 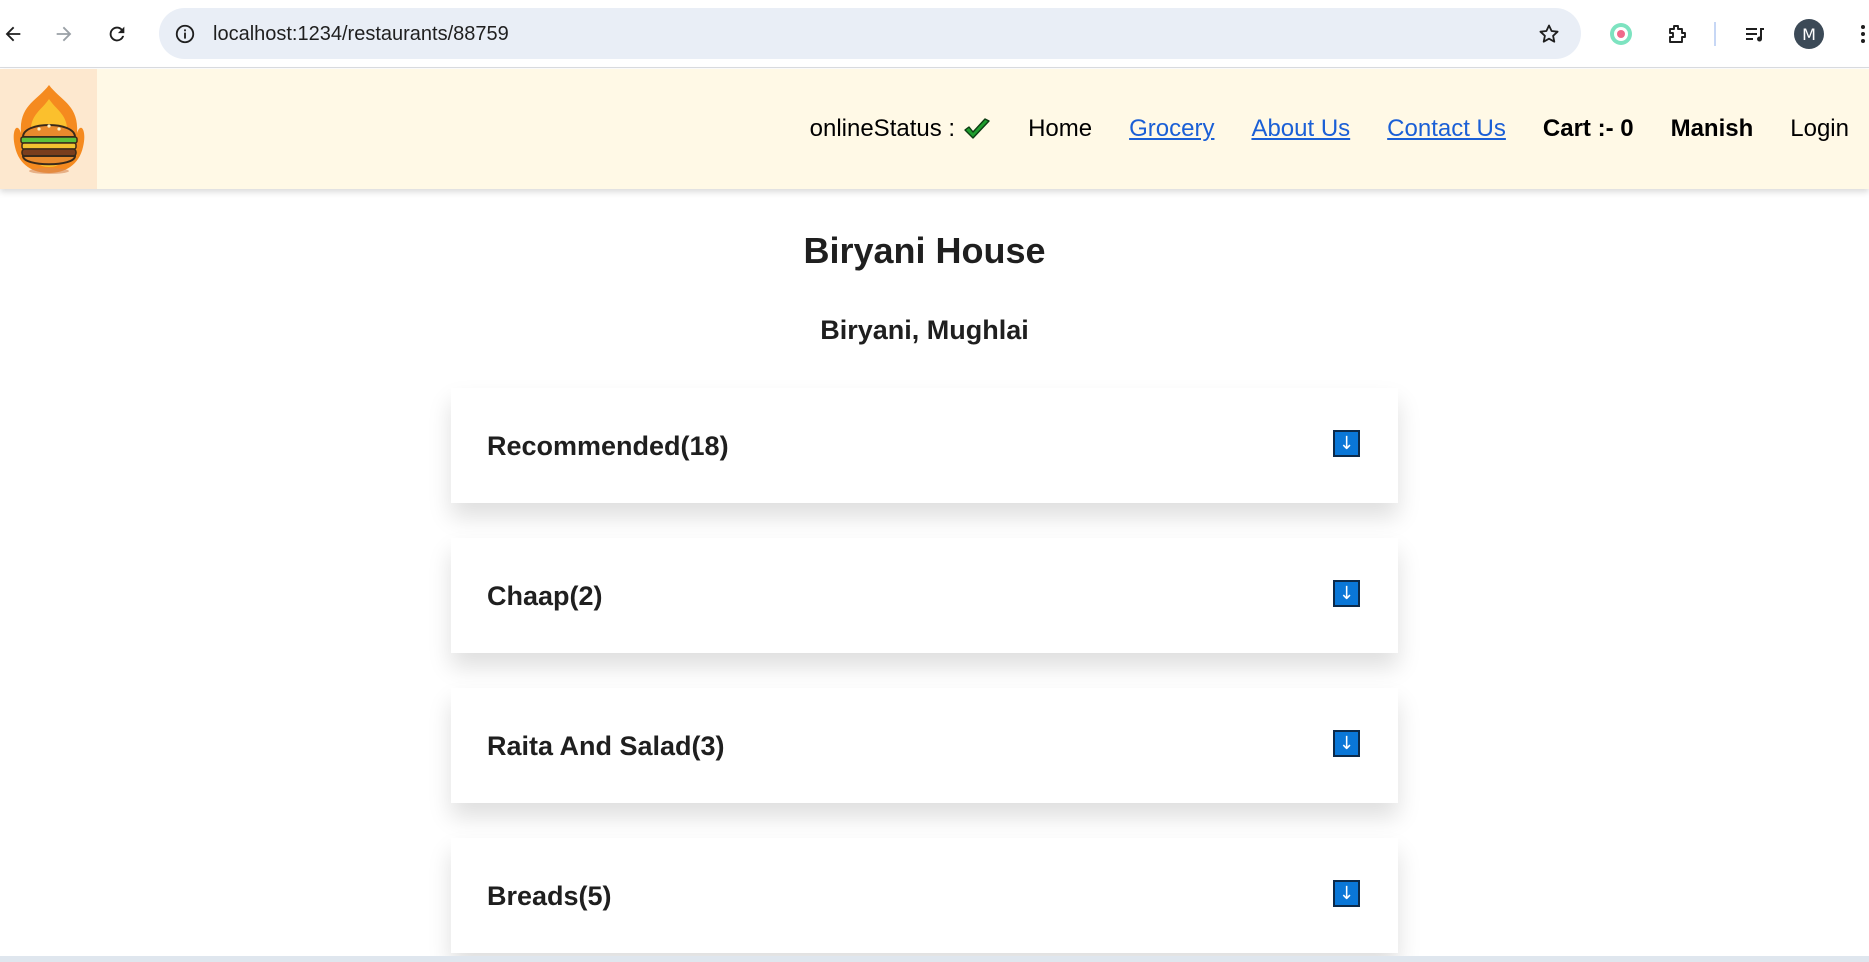 What do you see at coordinates (924, 595) in the screenshot?
I see `category-accordion: Chaap(2) ↓` at bounding box center [924, 595].